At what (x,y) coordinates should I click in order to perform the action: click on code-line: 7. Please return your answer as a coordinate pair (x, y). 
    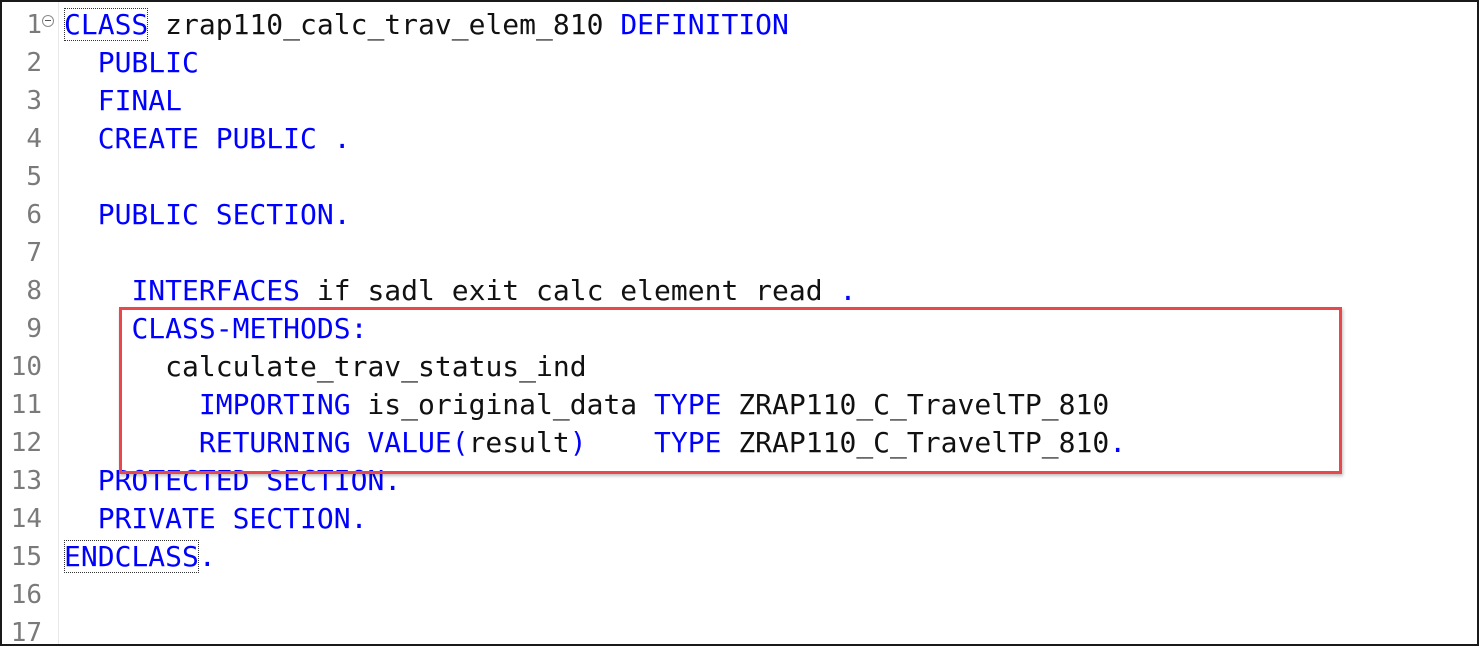
    Looking at the image, I should click on (739, 253).